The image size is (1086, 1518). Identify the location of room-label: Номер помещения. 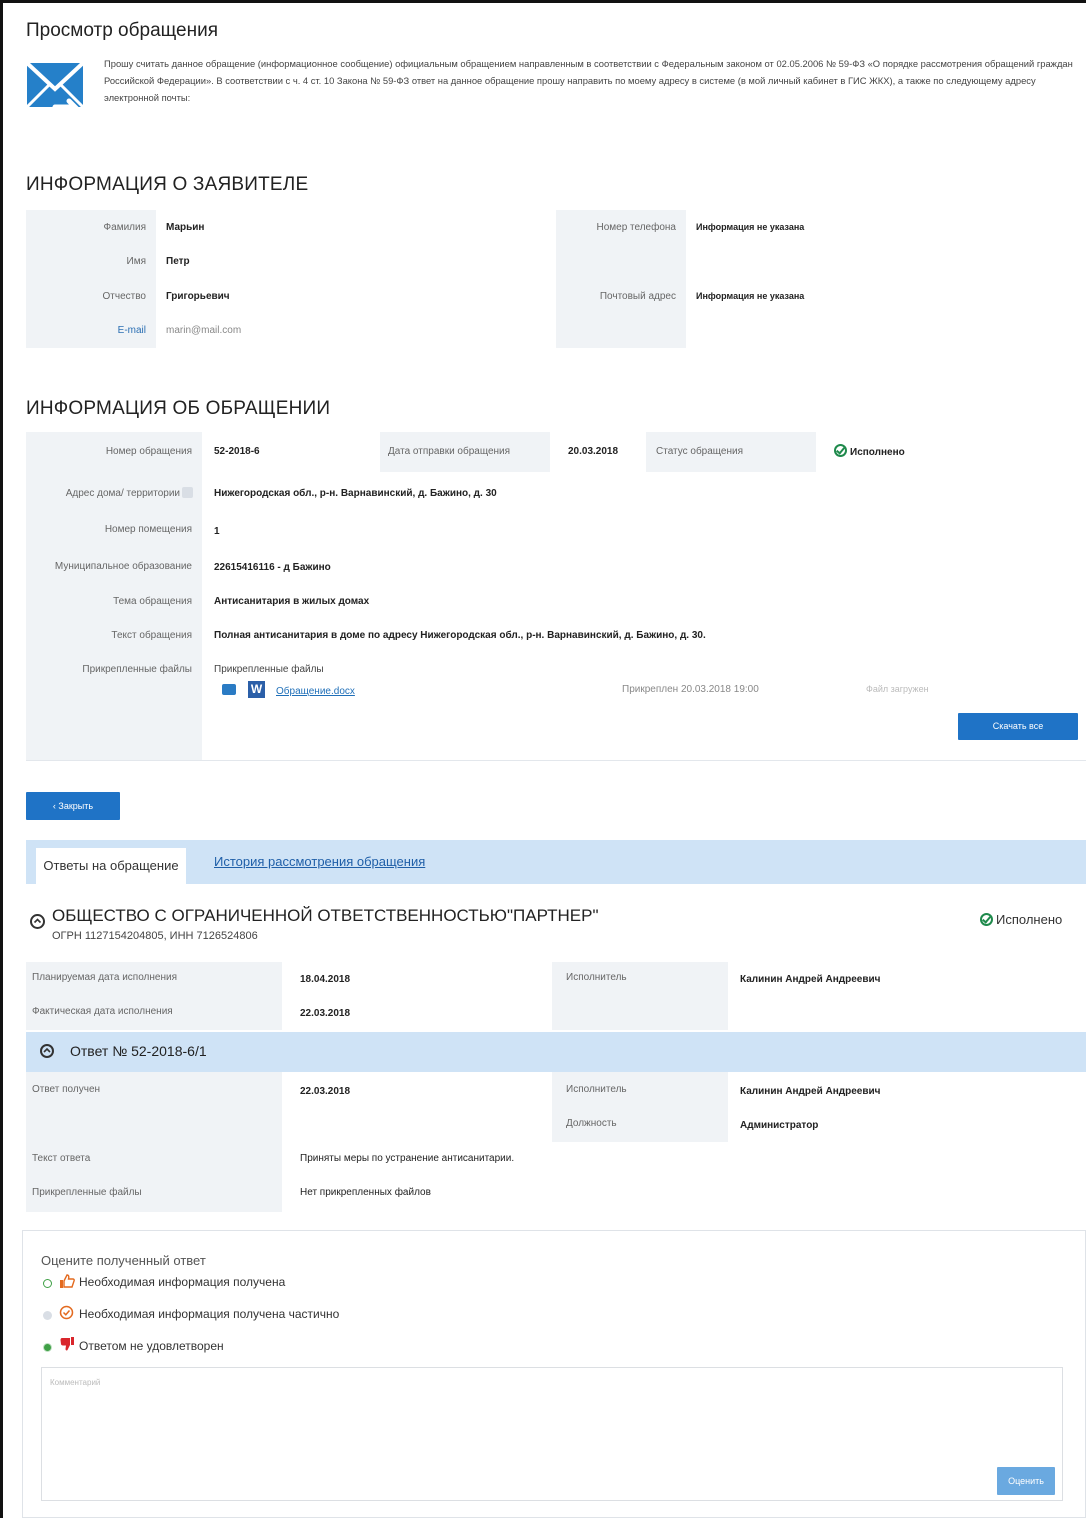
(148, 529).